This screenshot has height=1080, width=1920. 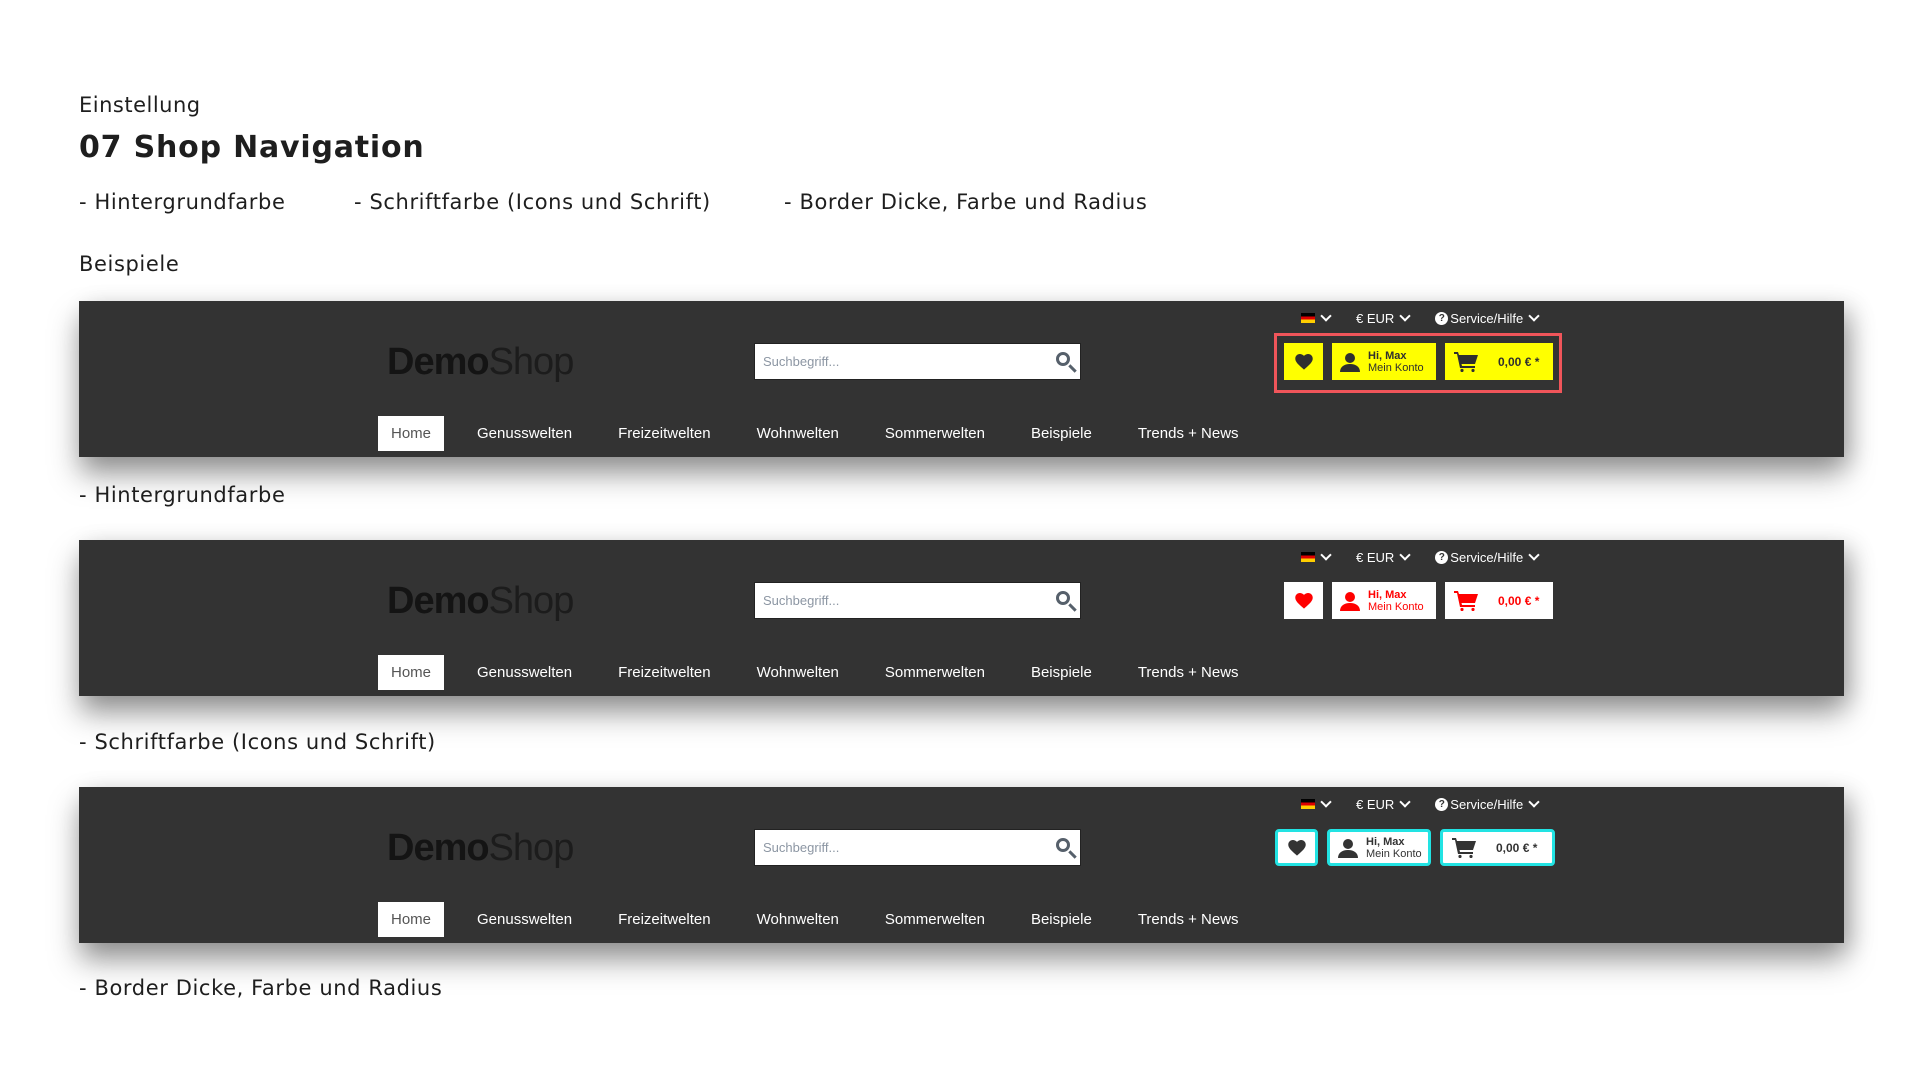 What do you see at coordinates (257, 742) in the screenshot?
I see `example-caption-2: - Schriftfarbe (Icons und Schrift)` at bounding box center [257, 742].